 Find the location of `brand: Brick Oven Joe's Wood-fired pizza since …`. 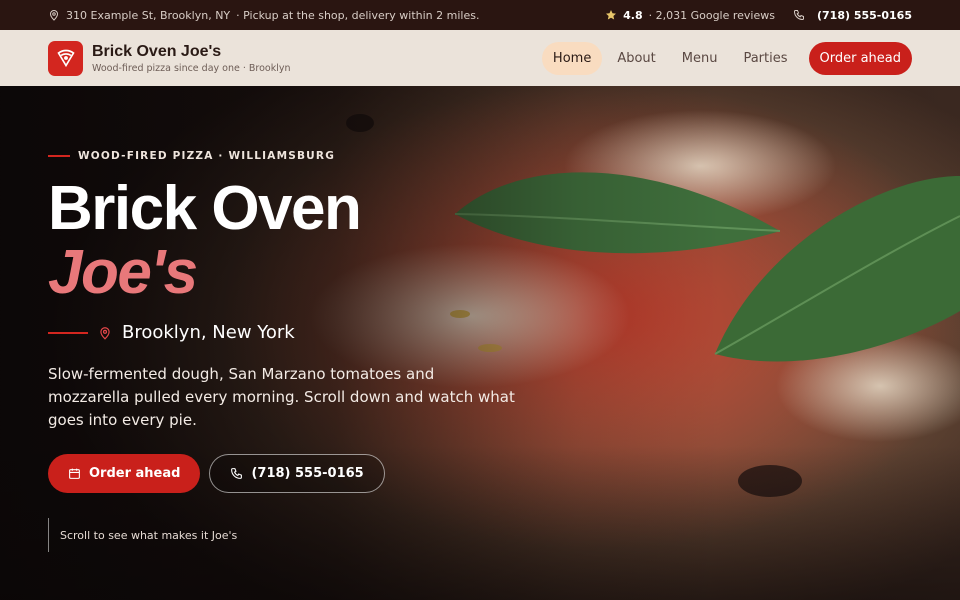

brand: Brick Oven Joe's Wood-fired pizza since … is located at coordinates (191, 58).